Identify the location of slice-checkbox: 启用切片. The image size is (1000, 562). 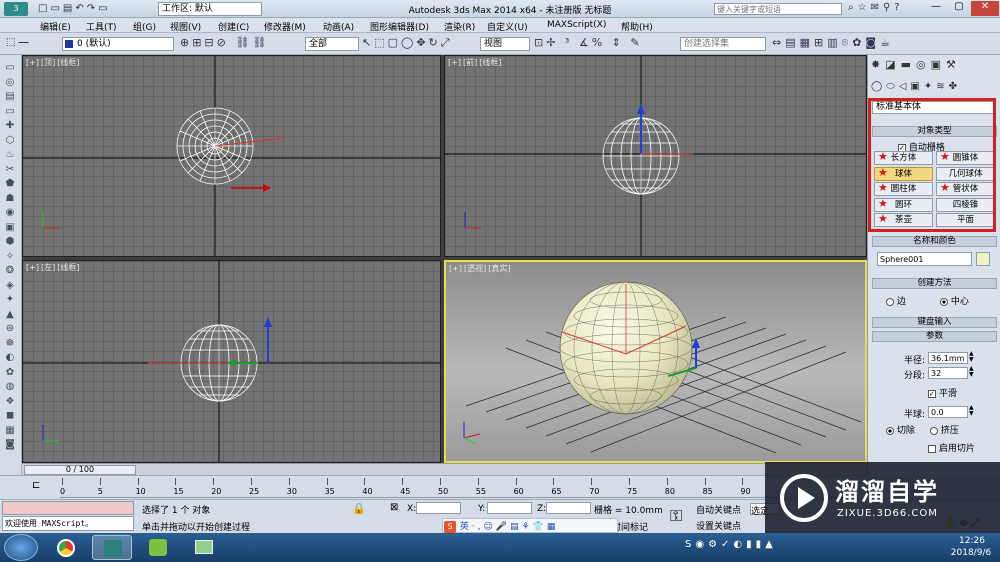
(951, 447).